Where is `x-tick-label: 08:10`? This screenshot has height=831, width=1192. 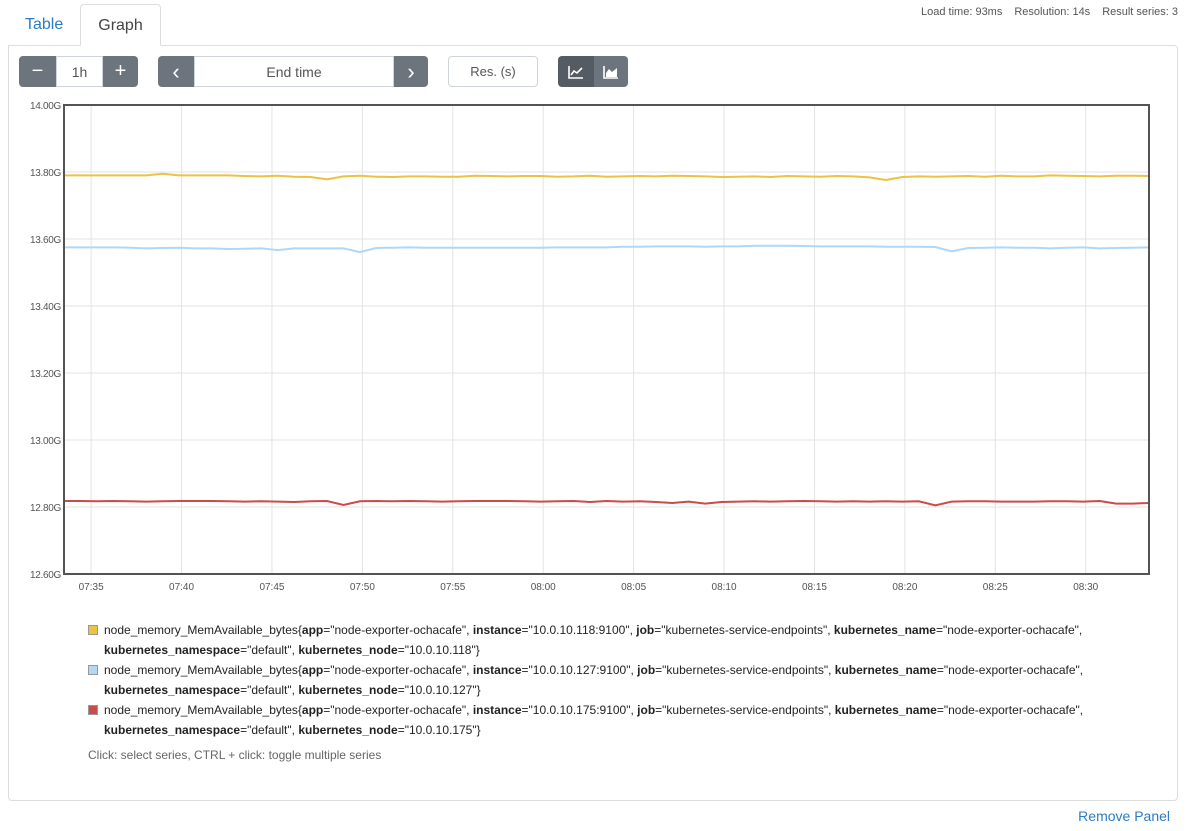
x-tick-label: 08:10 is located at coordinates (724, 587).